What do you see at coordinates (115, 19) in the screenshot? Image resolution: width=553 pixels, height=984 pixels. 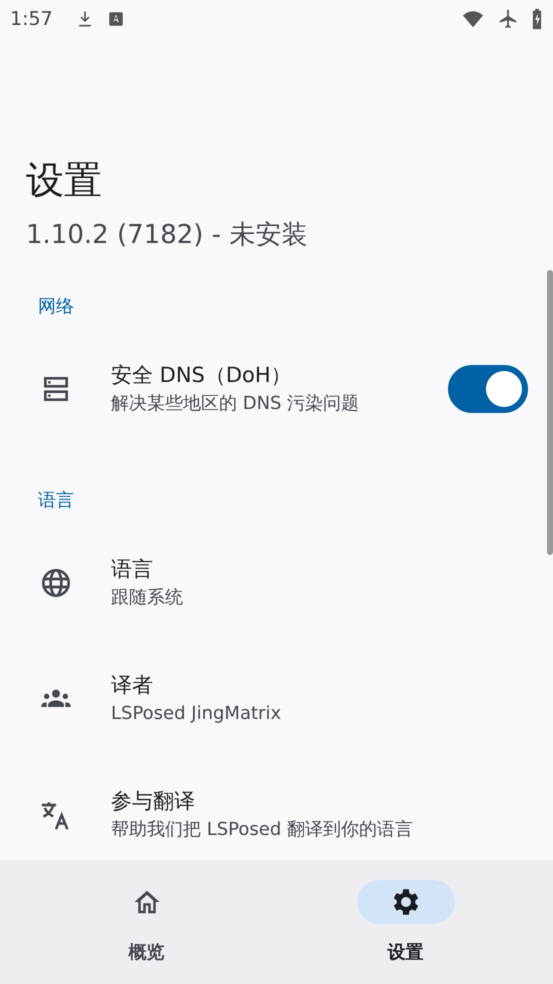 I see `keyboard-icon` at bounding box center [115, 19].